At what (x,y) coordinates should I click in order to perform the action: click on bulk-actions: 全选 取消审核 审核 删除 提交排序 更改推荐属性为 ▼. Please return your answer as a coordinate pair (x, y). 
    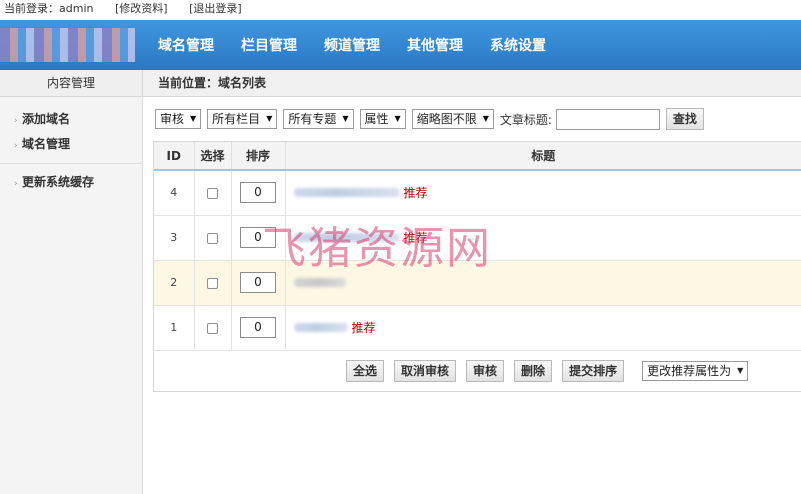
    Looking at the image, I should click on (477, 371).